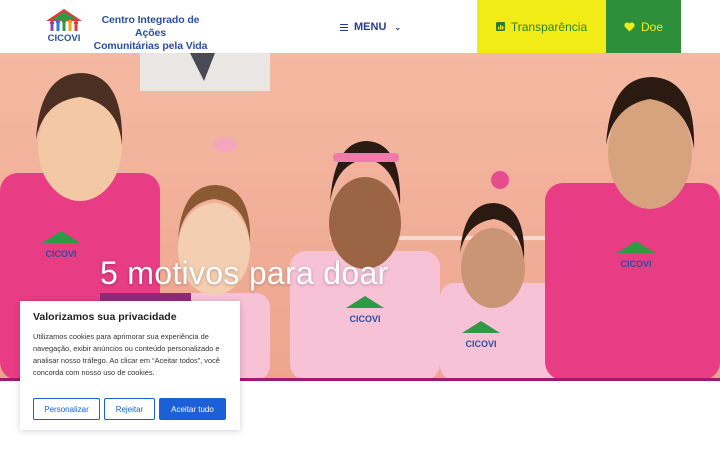 Image resolution: width=720 pixels, height=450 pixels. Describe the element at coordinates (66, 409) in the screenshot. I see `customize-button: Personalizar` at that location.